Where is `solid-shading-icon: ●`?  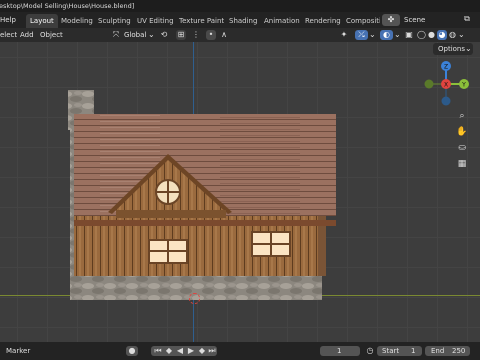 solid-shading-icon: ● is located at coordinates (431, 35).